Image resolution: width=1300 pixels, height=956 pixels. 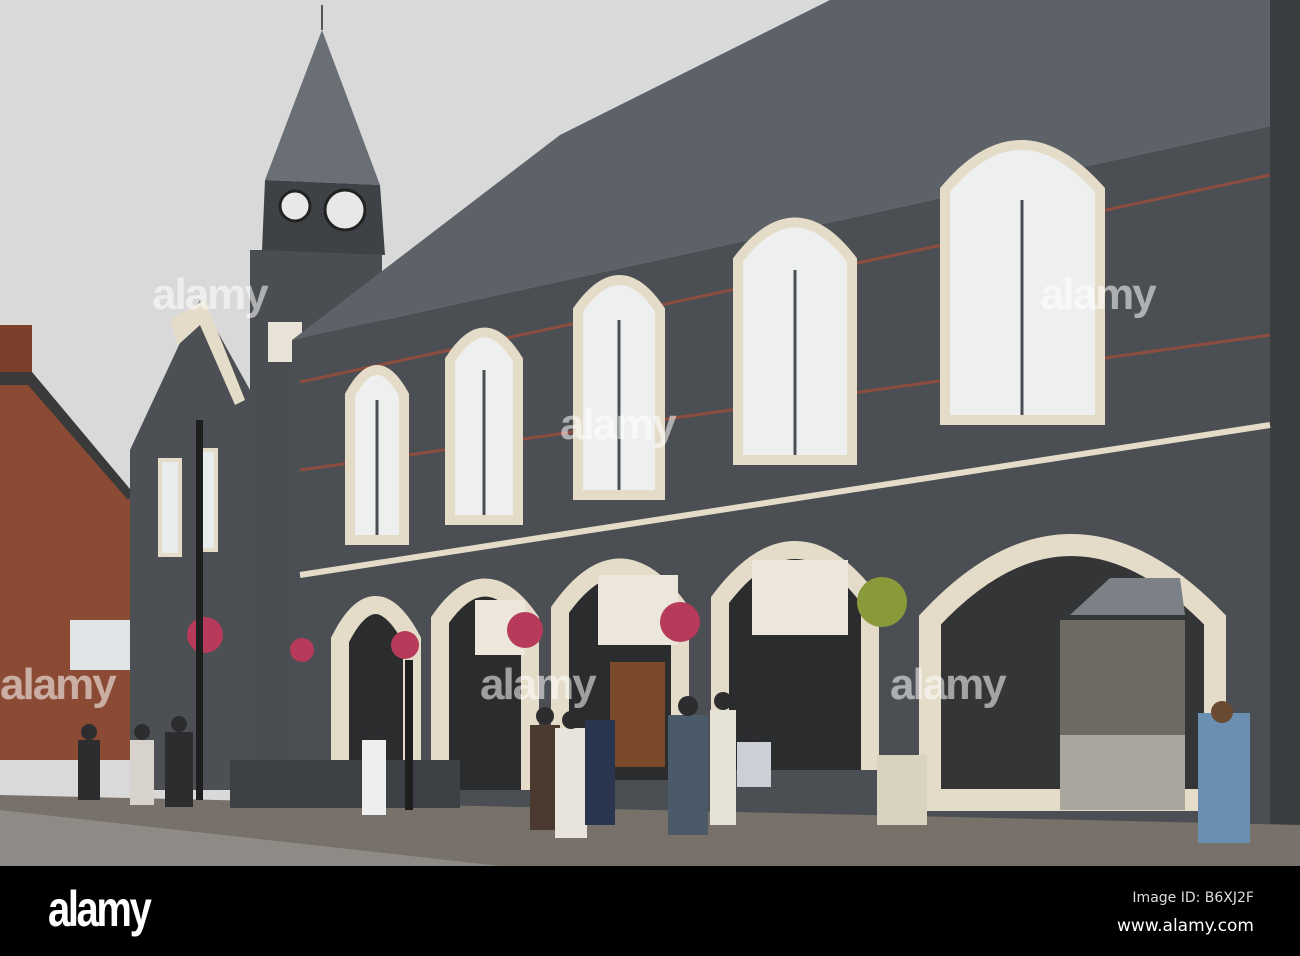 What do you see at coordinates (1193, 898) in the screenshot?
I see `image-id: Image ID: B6XJ2F` at bounding box center [1193, 898].